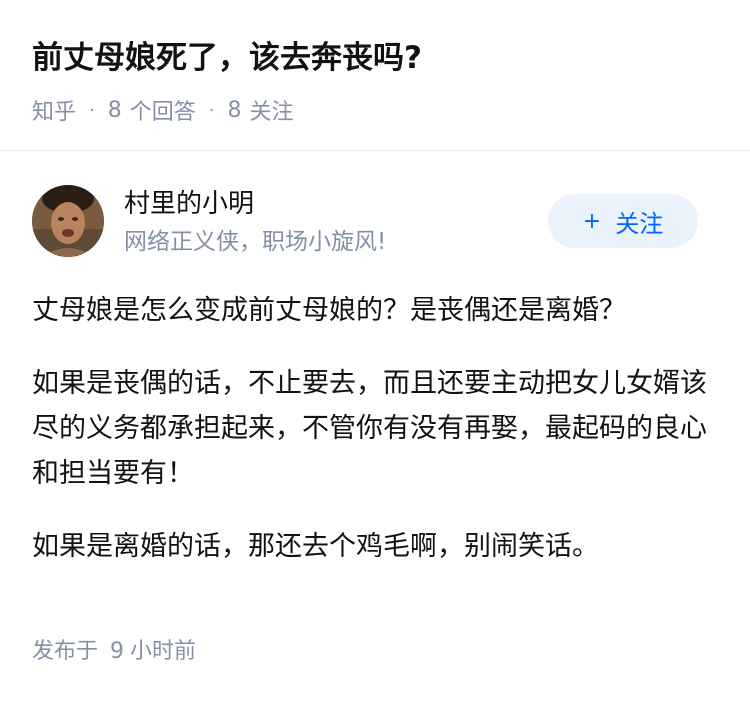 Image resolution: width=750 pixels, height=702 pixels. What do you see at coordinates (592, 221) in the screenshot?
I see `plus-icon: +` at bounding box center [592, 221].